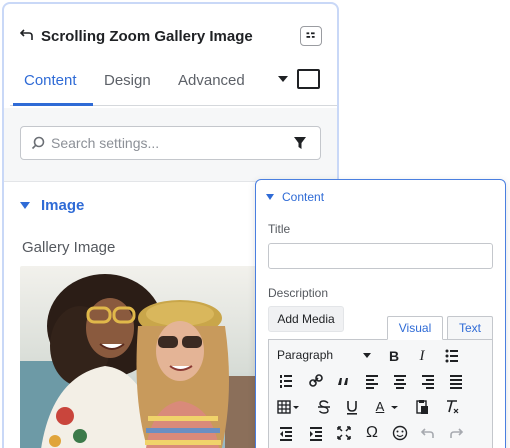 The width and height of the screenshot is (510, 448). I want to click on outdent-icon, so click(286, 433).